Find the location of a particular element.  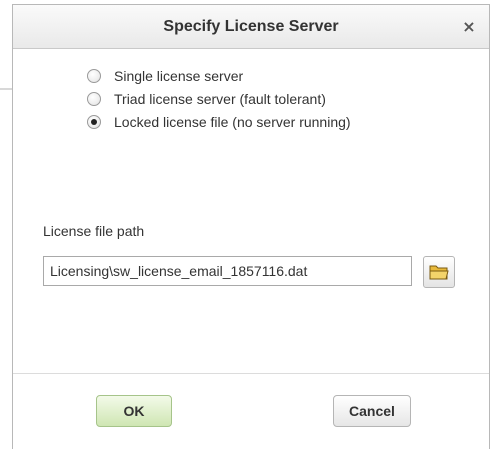

footer-divider is located at coordinates (251, 373).